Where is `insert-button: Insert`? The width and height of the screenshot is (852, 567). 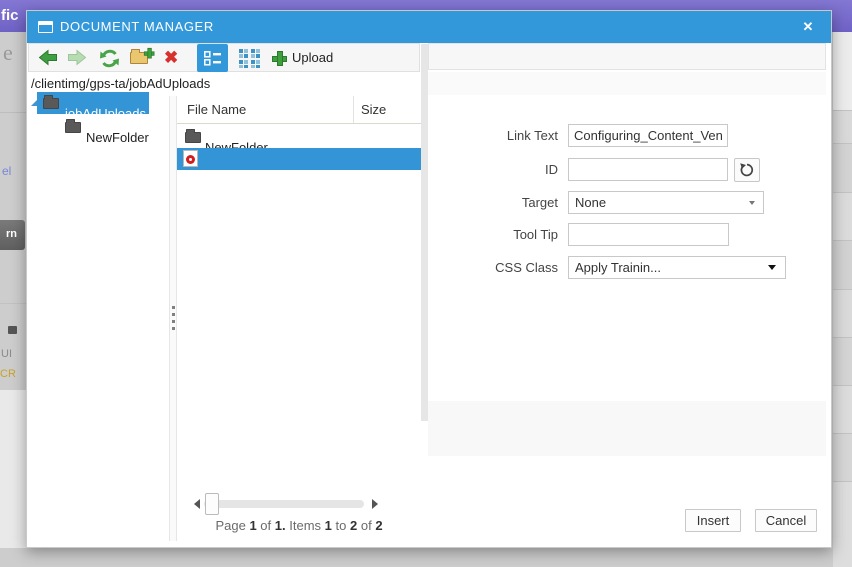
insert-button: Insert is located at coordinates (713, 520).